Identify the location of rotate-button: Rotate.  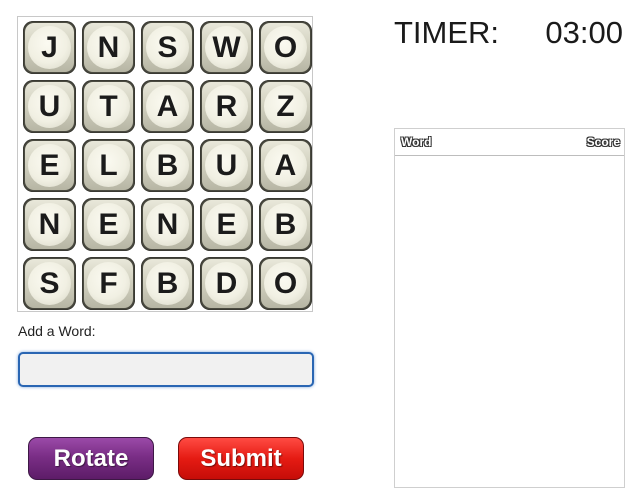
(91, 458).